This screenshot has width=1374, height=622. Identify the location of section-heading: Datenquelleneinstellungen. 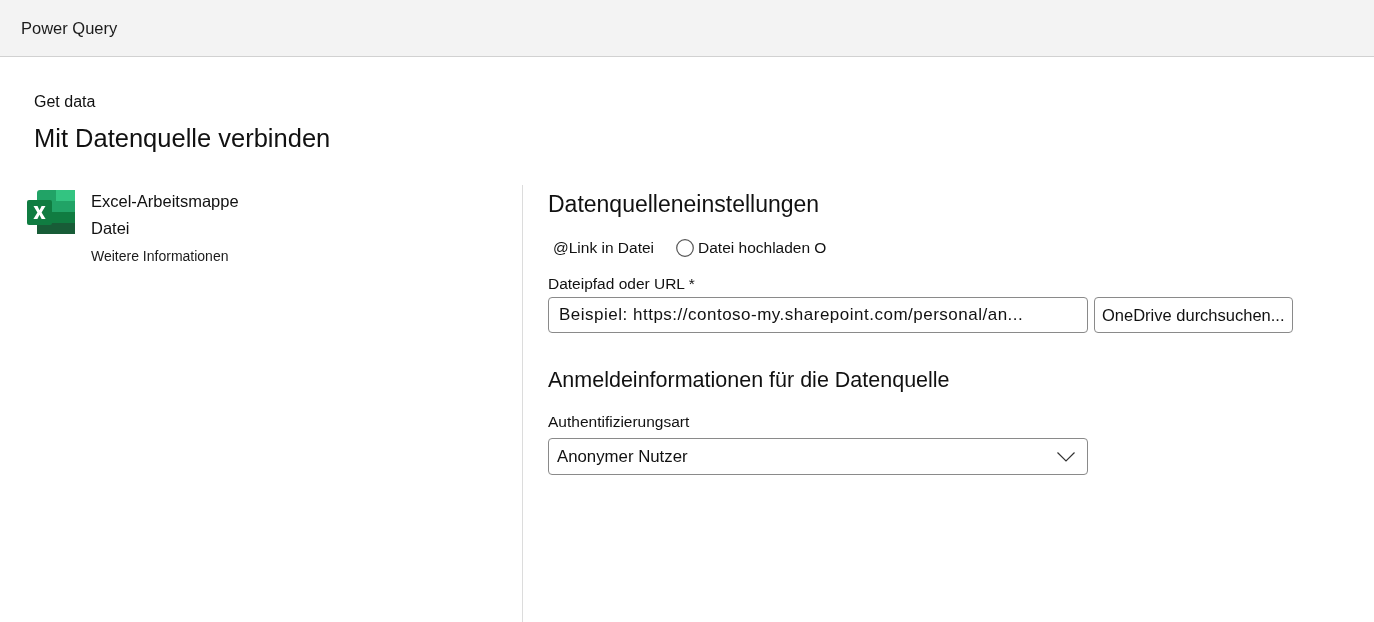
(684, 204).